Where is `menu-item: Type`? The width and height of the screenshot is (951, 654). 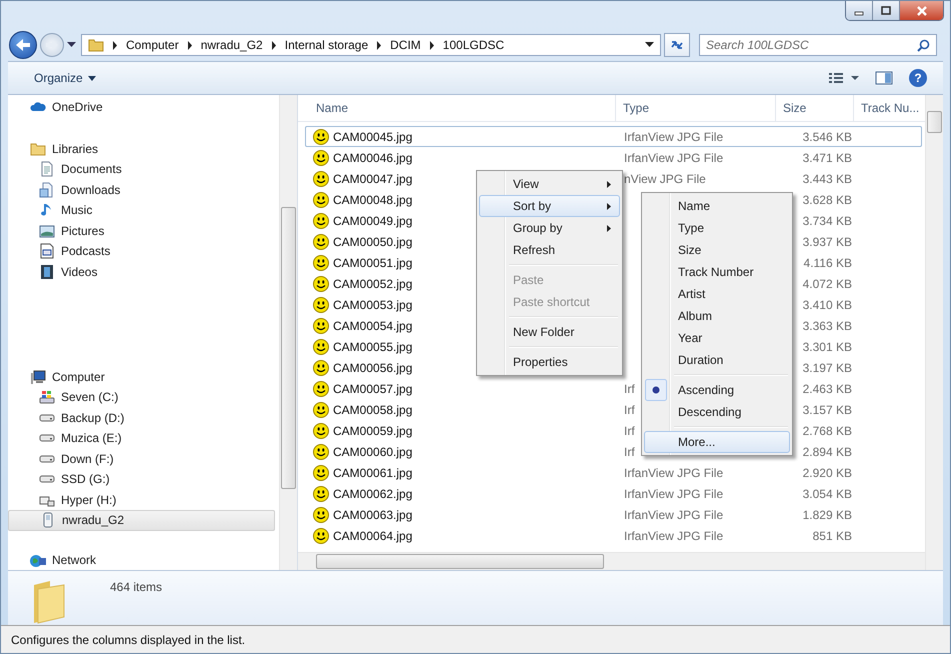 menu-item: Type is located at coordinates (717, 228).